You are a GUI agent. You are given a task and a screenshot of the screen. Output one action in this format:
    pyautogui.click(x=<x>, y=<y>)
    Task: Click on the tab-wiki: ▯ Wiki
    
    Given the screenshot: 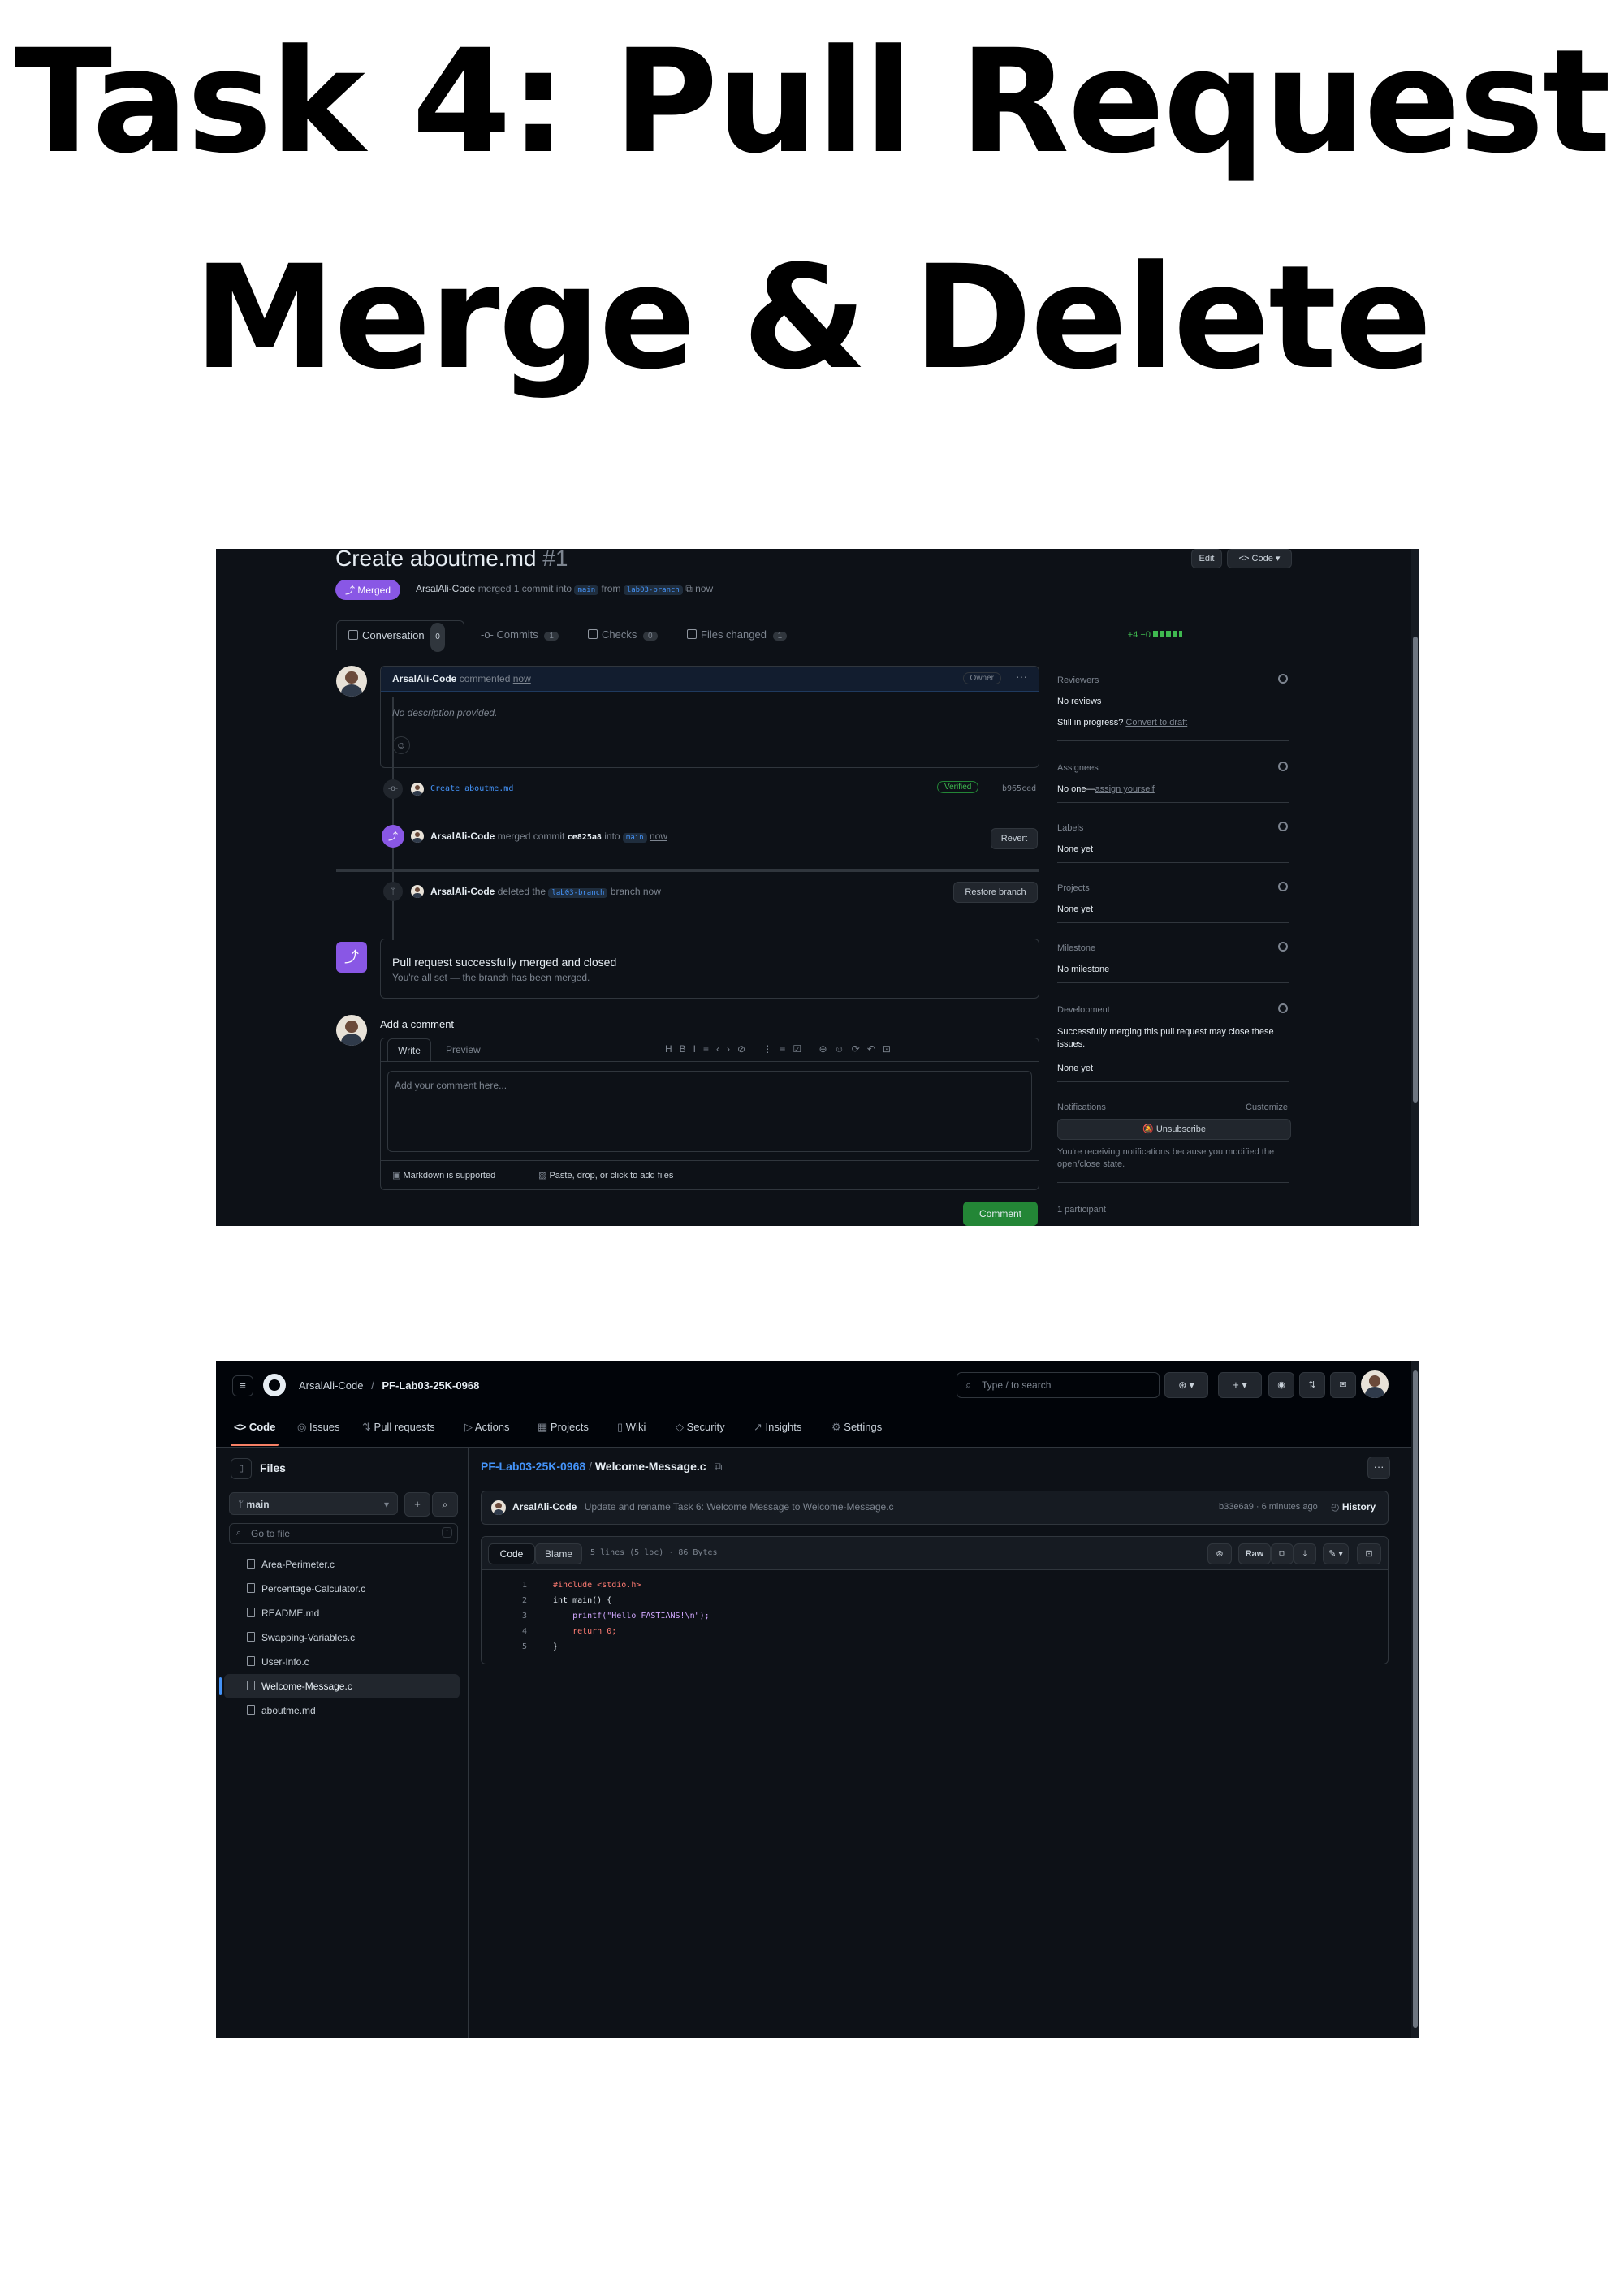 What is the action you would take?
    pyautogui.click(x=631, y=1427)
    